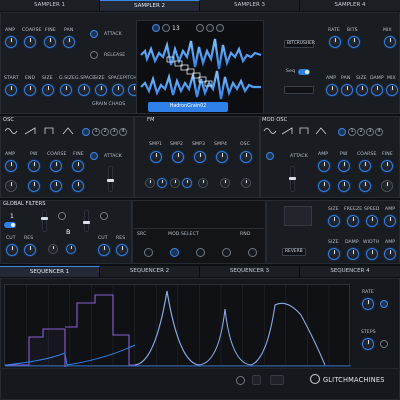 The width and height of the screenshot is (400, 400). What do you see at coordinates (222, 157) in the screenshot?
I see `fm-smp4-knob` at bounding box center [222, 157].